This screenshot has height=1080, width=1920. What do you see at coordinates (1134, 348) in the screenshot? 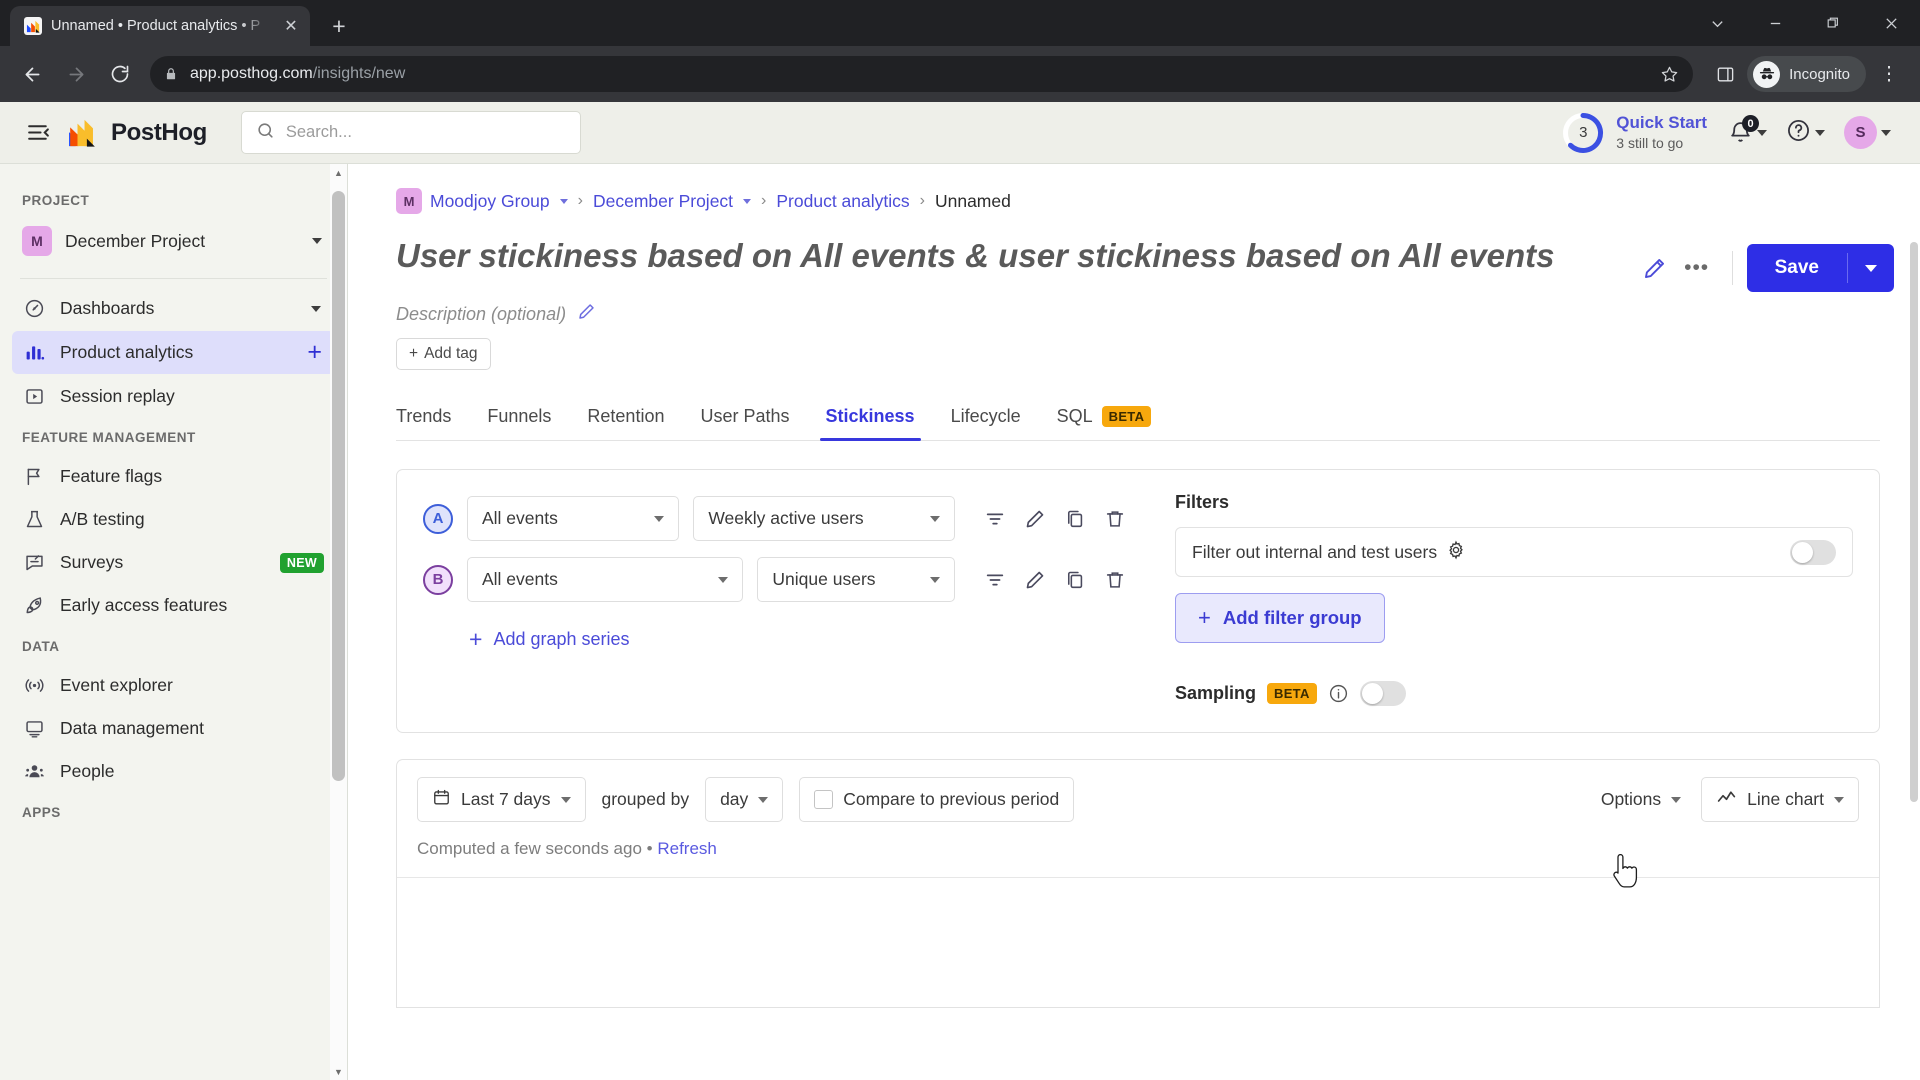
I see `tag-row: + Add tag` at bounding box center [1134, 348].